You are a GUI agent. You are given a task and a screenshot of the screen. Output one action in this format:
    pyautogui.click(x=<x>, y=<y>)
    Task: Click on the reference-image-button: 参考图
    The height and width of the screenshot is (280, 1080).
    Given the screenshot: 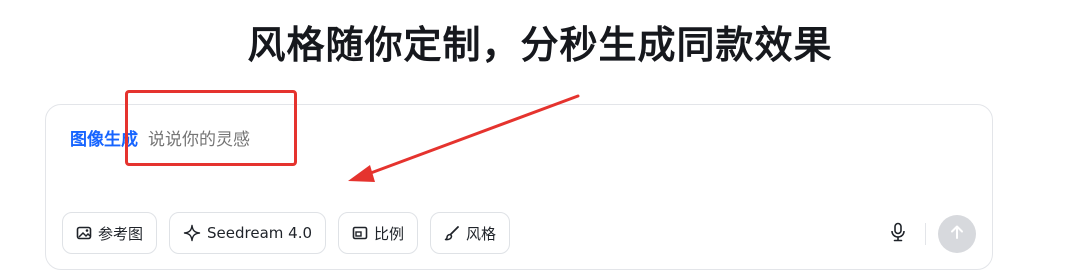 What is the action you would take?
    pyautogui.click(x=110, y=233)
    